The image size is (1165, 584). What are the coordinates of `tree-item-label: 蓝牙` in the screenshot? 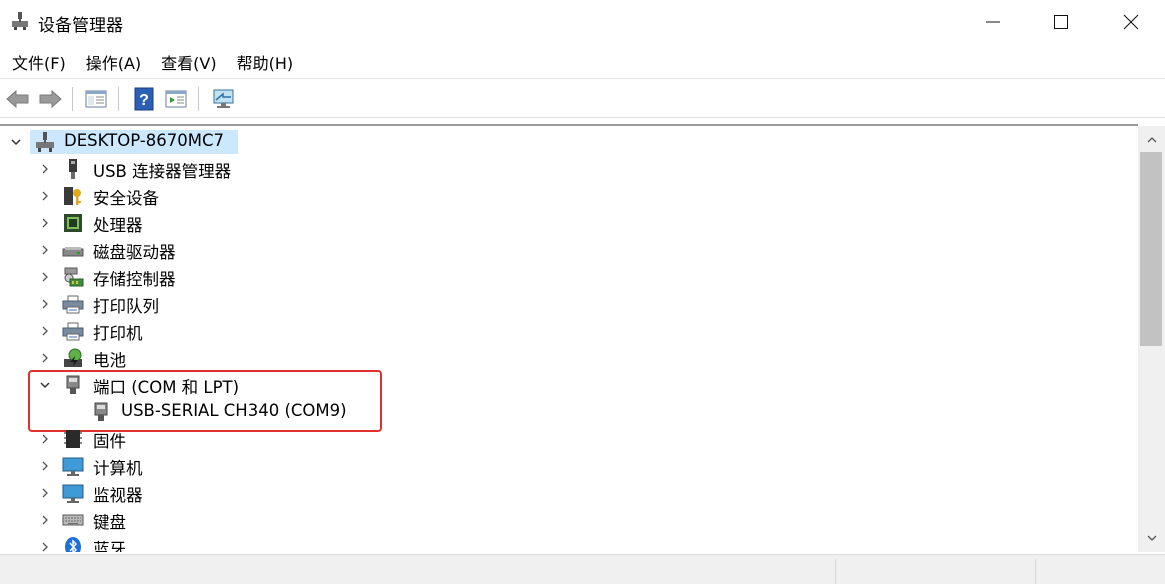 It's located at (109, 546).